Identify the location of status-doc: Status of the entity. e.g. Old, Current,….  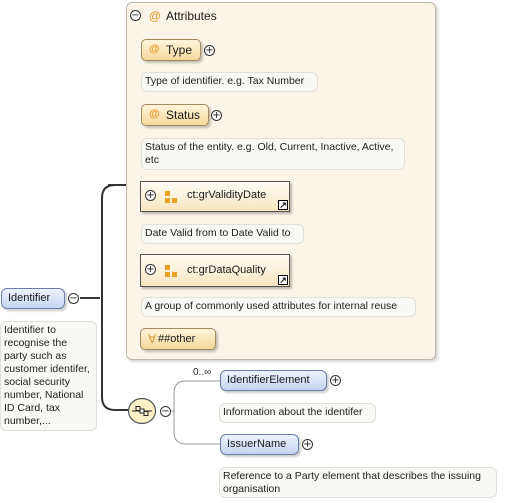
(273, 154).